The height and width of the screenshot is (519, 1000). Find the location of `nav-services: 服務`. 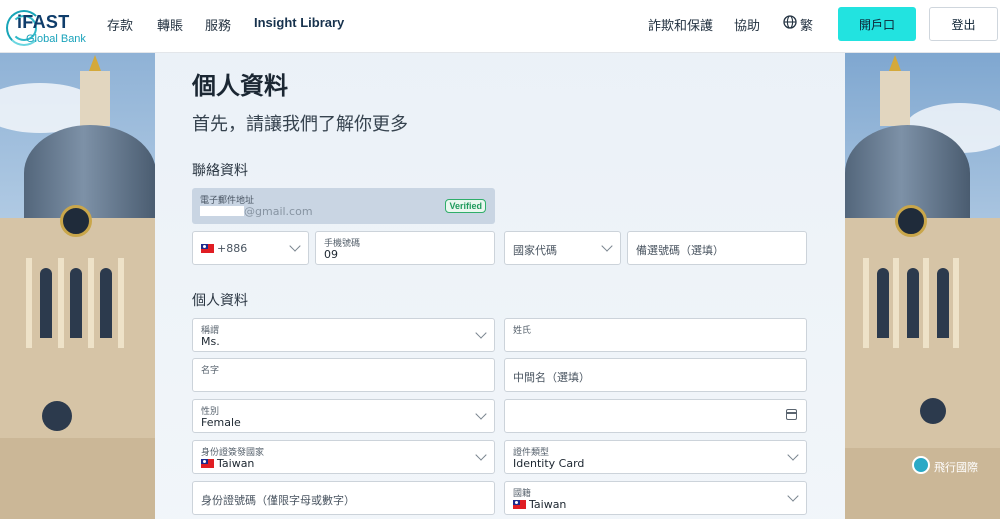

nav-services: 服務 is located at coordinates (218, 24).